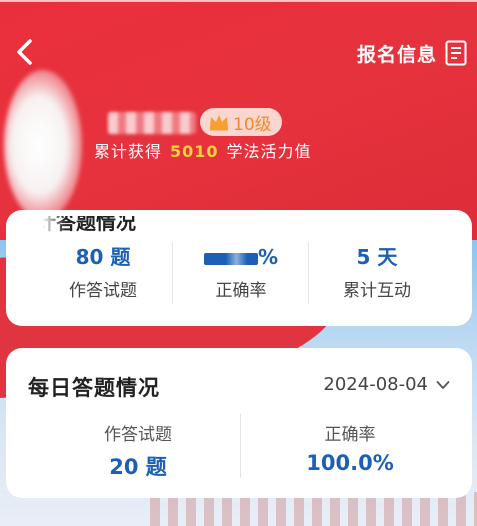  I want to click on daily-title: 每日答题情况, so click(94, 388).